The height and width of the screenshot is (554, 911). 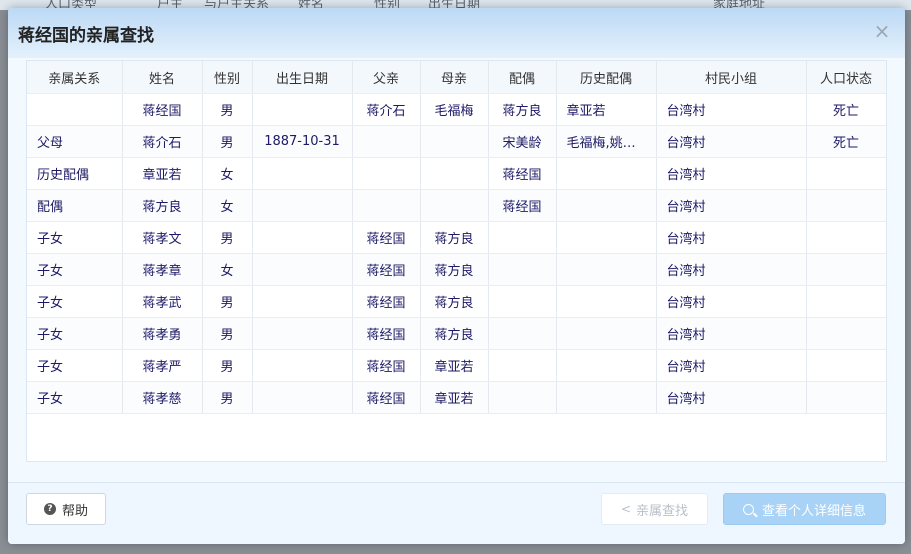 What do you see at coordinates (75, 173) in the screenshot?
I see `table-cell: 历史配偶` at bounding box center [75, 173].